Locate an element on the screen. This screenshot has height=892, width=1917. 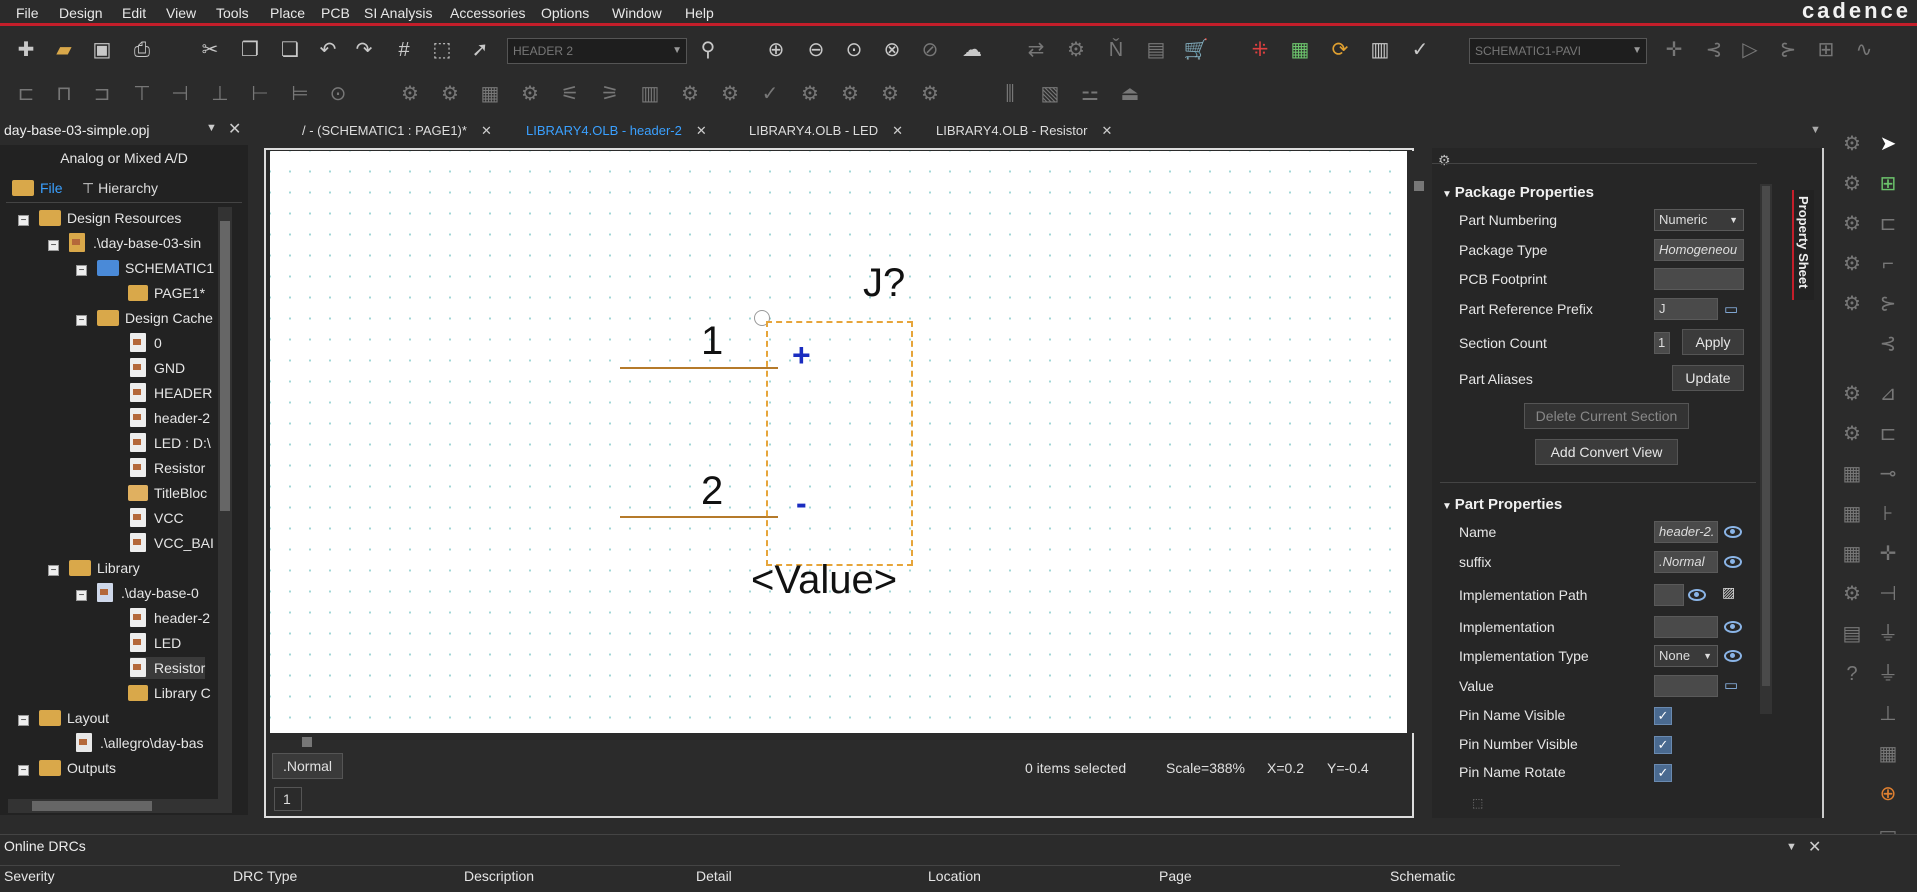
probe-current-icon: ⊰ is located at coordinates (1714, 50).